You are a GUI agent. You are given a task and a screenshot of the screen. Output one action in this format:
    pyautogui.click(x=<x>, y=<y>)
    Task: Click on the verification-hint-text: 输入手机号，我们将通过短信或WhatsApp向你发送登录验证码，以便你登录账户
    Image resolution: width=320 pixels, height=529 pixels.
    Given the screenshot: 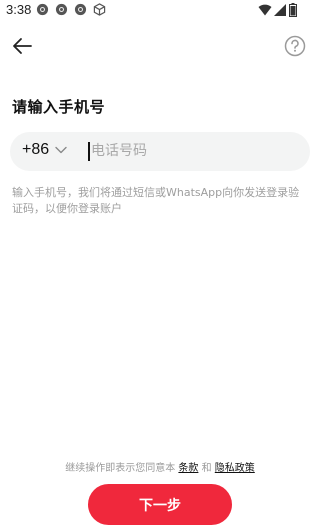 What is the action you would take?
    pyautogui.click(x=156, y=200)
    